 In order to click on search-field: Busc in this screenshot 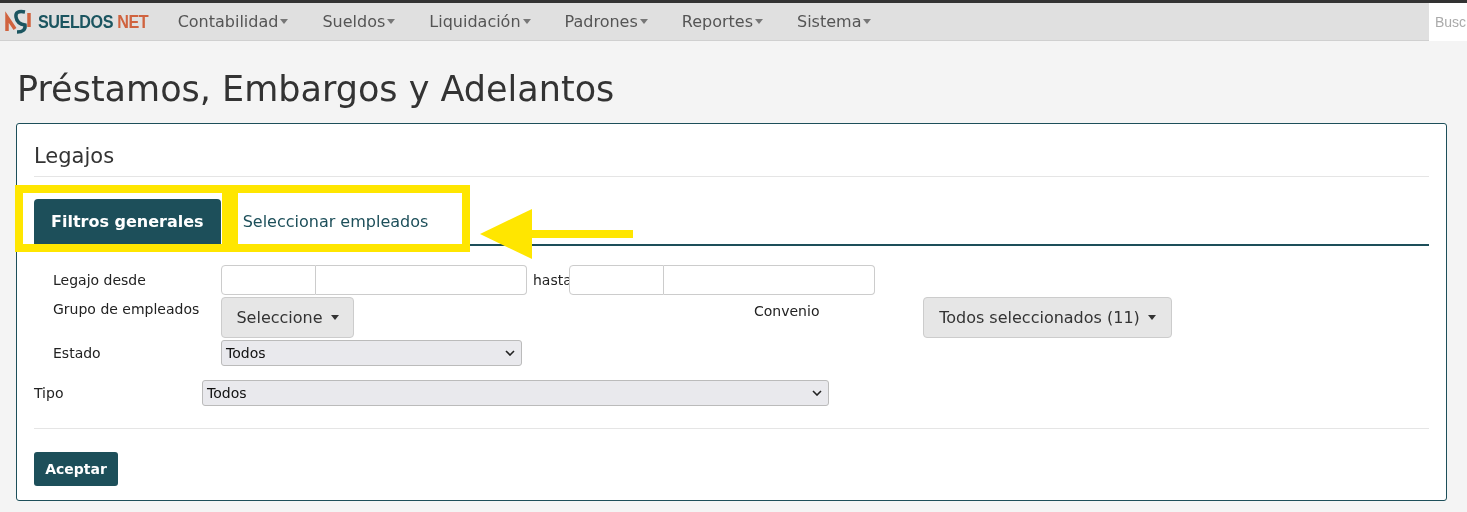, I will do `click(1448, 21)`.